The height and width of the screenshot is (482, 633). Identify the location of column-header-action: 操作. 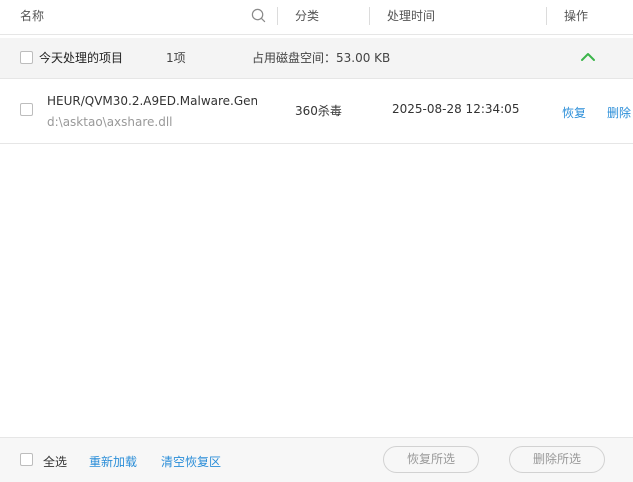
(576, 16).